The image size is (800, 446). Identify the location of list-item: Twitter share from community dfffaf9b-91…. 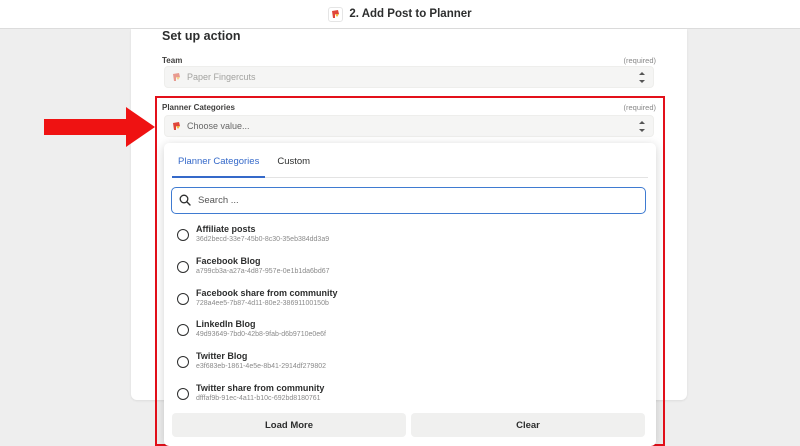
(411, 398).